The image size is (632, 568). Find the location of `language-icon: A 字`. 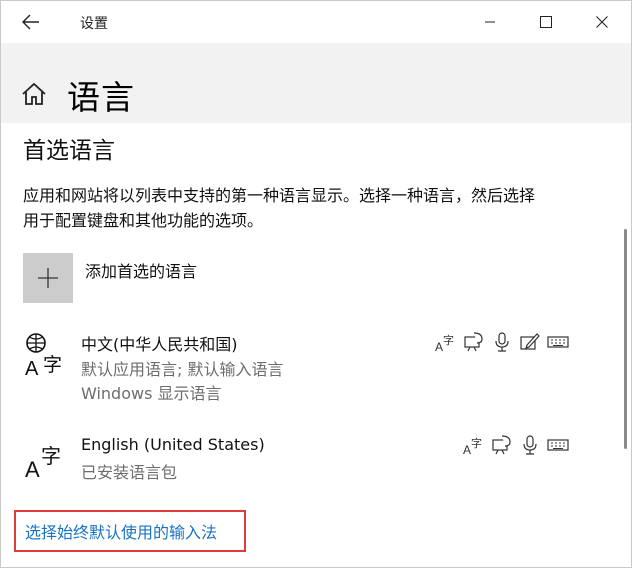

language-icon: A 字 is located at coordinates (43, 461).